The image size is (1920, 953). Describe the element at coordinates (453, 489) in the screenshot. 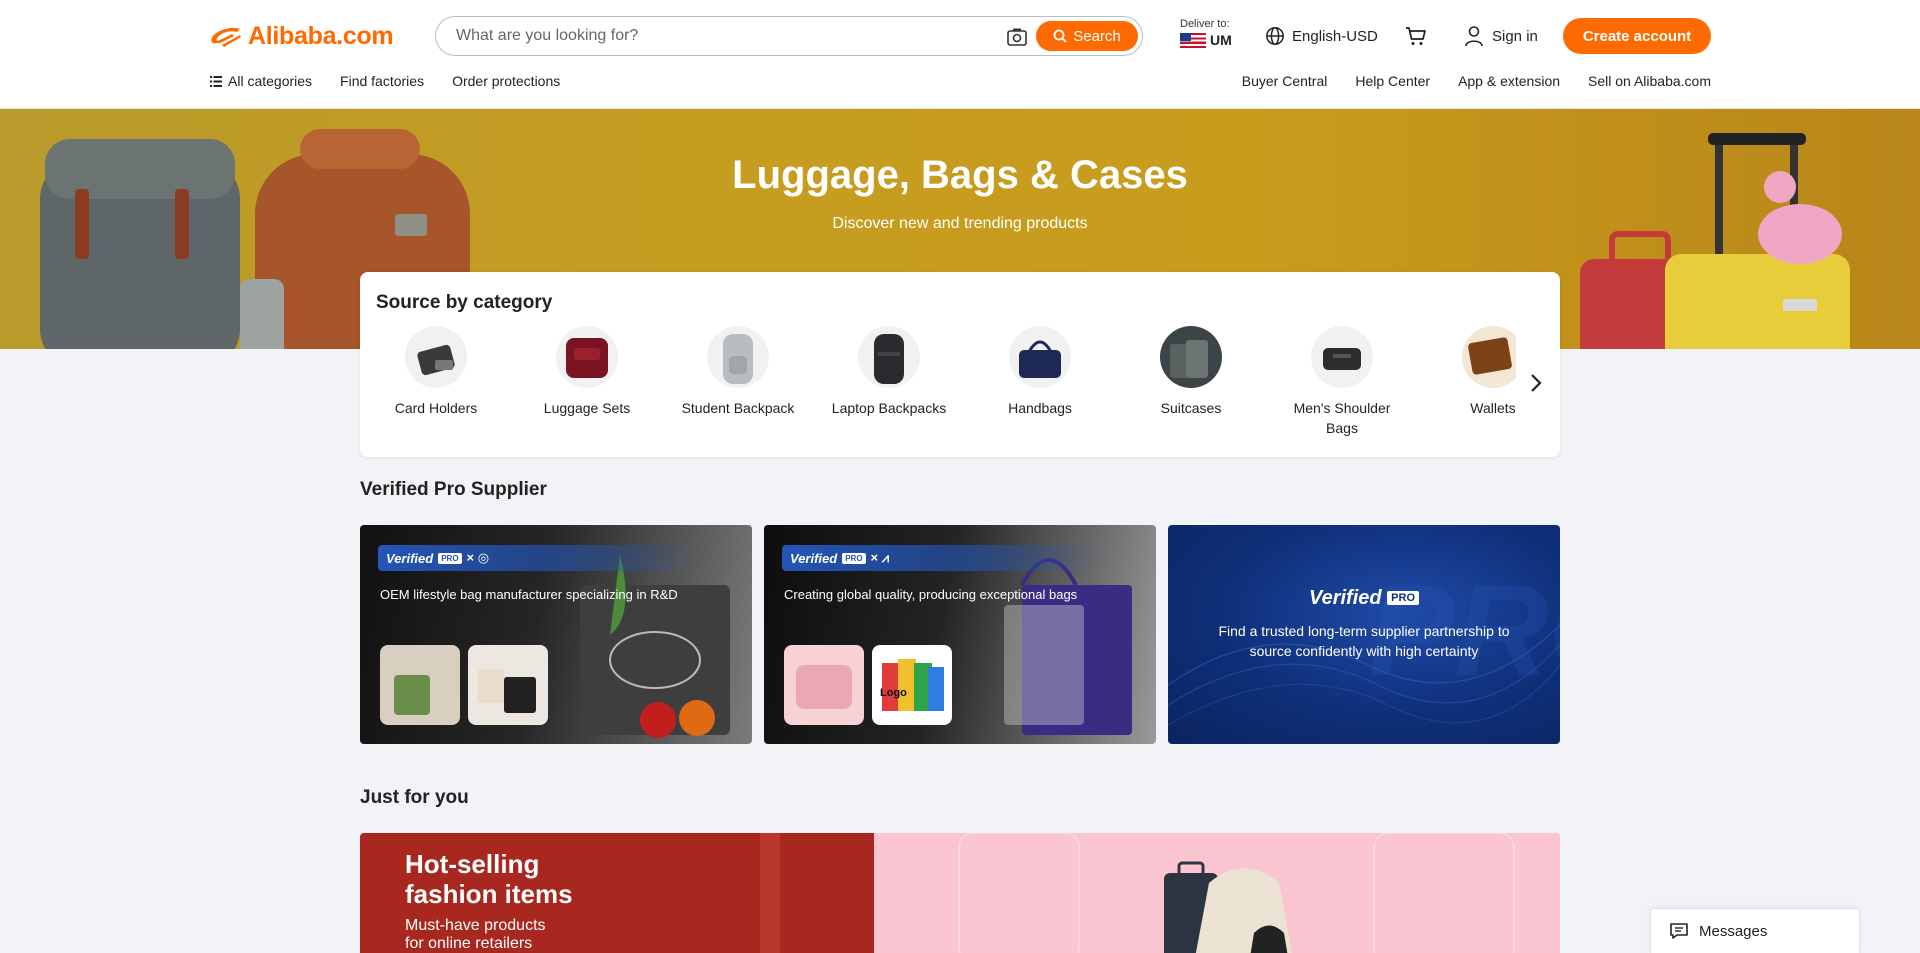

I see `verified-pro-section-title: Verified Pro Supplier` at that location.